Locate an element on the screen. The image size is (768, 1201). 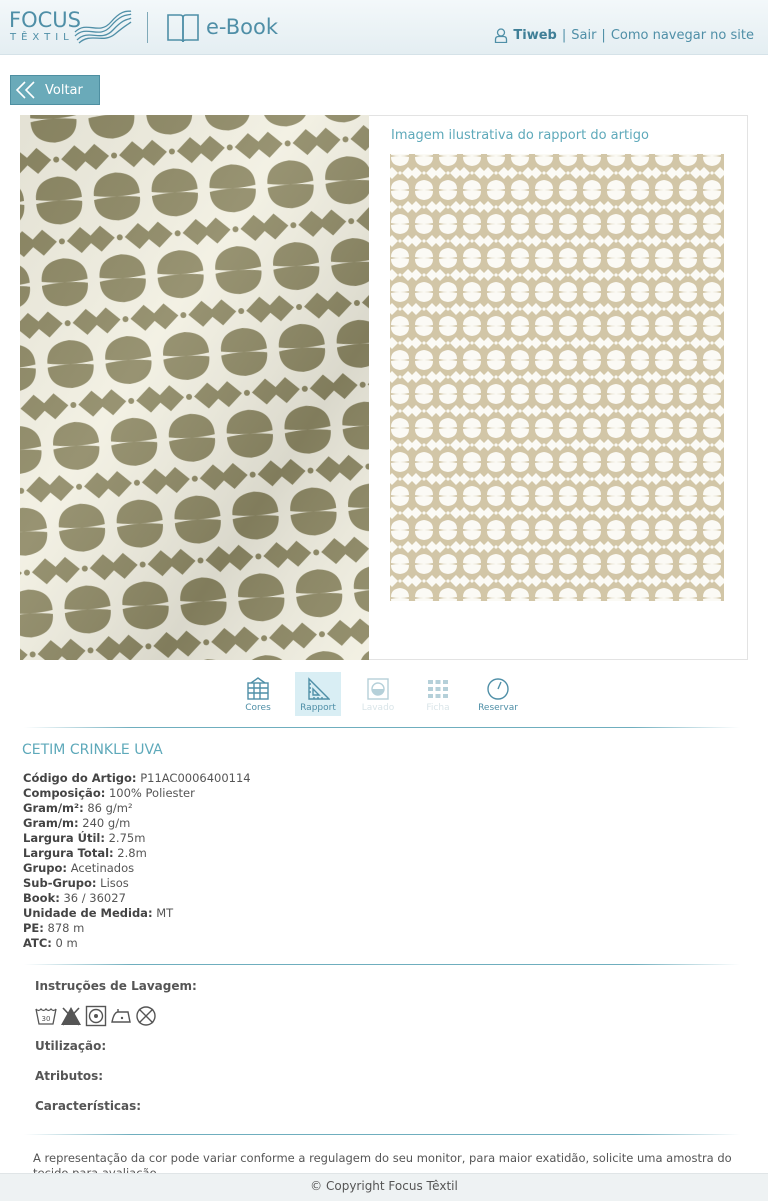
characteristics-label: Características: is located at coordinates (88, 1106).